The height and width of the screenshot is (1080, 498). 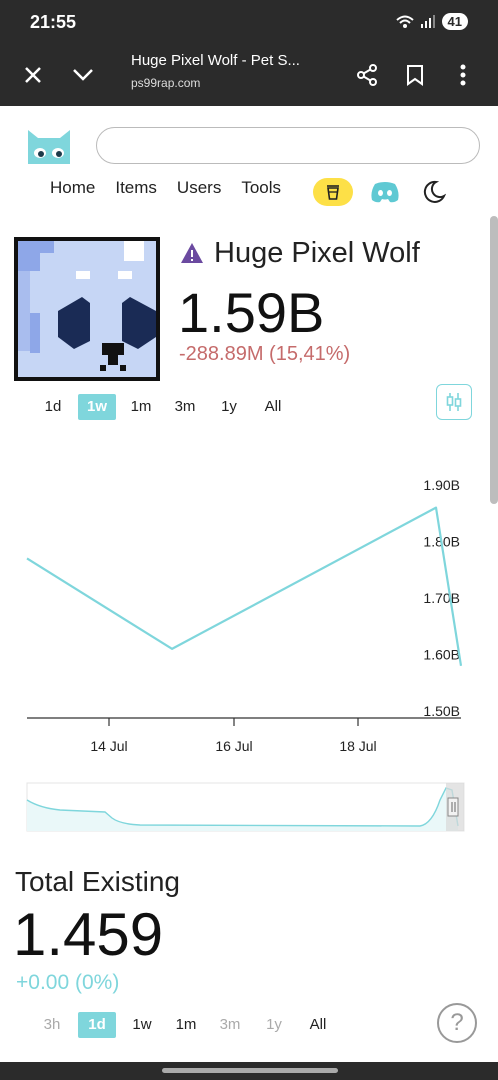 I want to click on close-icon, so click(x=33, y=75).